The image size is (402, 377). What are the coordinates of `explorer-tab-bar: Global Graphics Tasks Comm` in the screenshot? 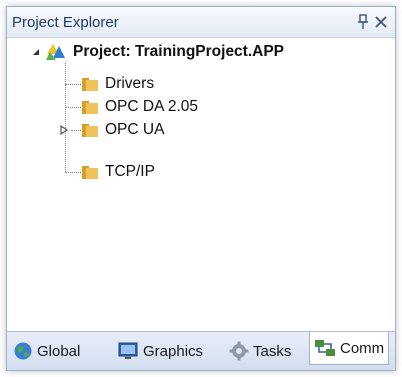 It's located at (201, 350).